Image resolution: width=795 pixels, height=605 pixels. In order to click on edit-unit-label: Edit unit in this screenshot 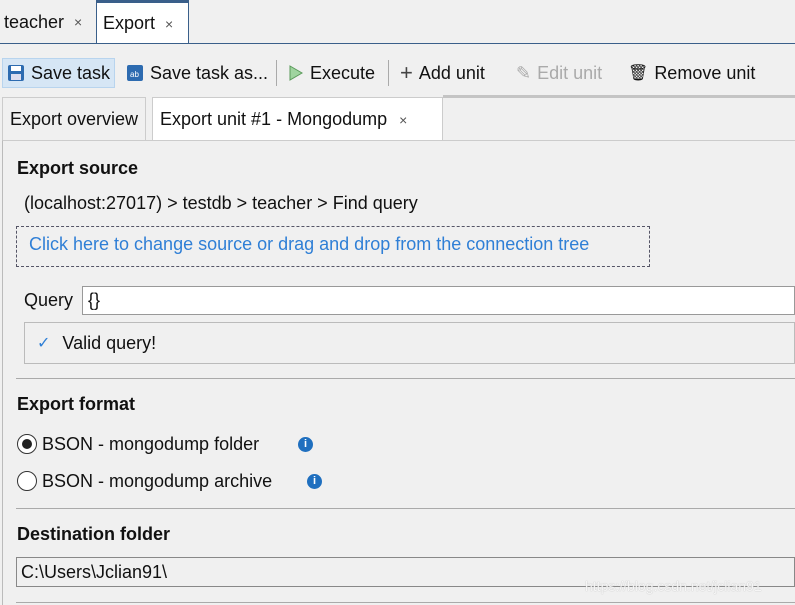, I will do `click(570, 72)`.